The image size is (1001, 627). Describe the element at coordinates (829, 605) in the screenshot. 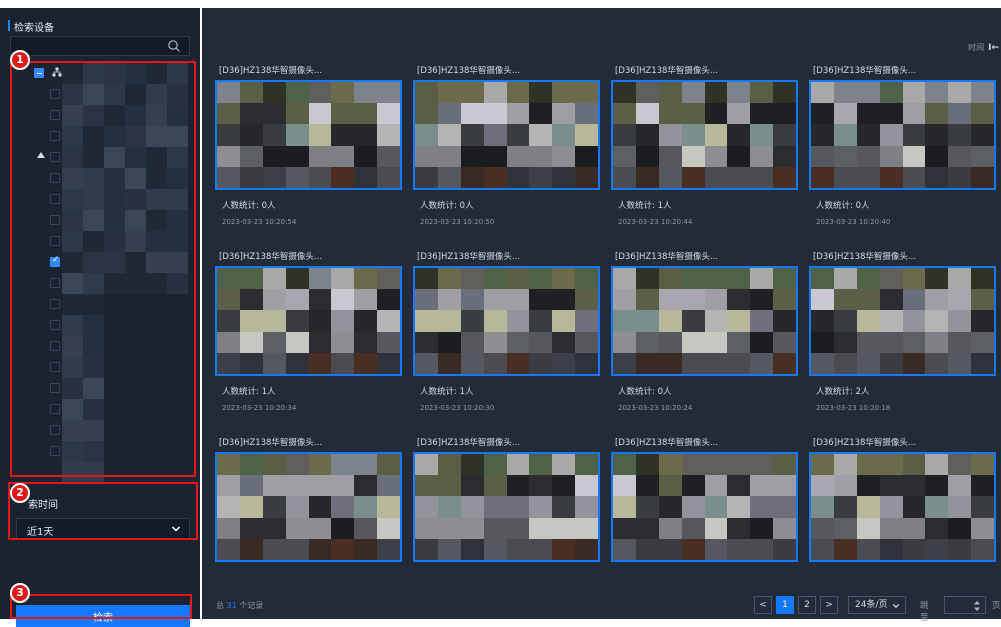

I see `next-page-button: >` at that location.